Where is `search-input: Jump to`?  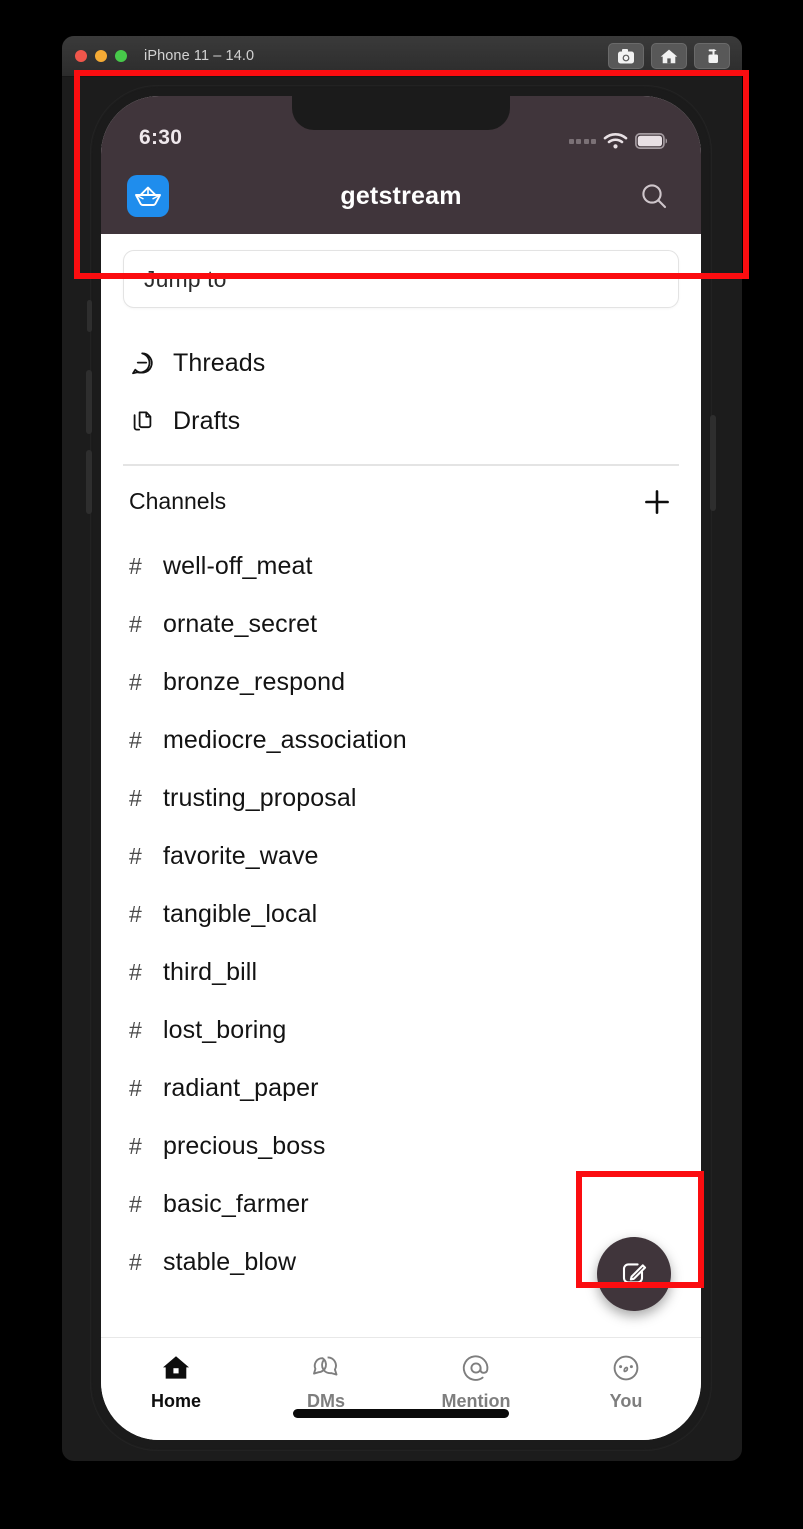 search-input: Jump to is located at coordinates (401, 279).